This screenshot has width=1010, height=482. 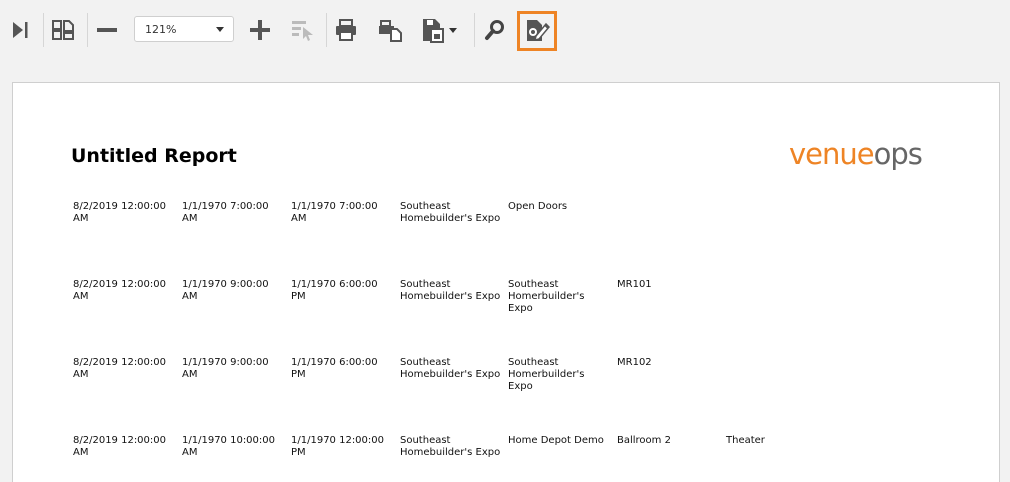 I want to click on multi-page-icon, so click(x=63, y=30).